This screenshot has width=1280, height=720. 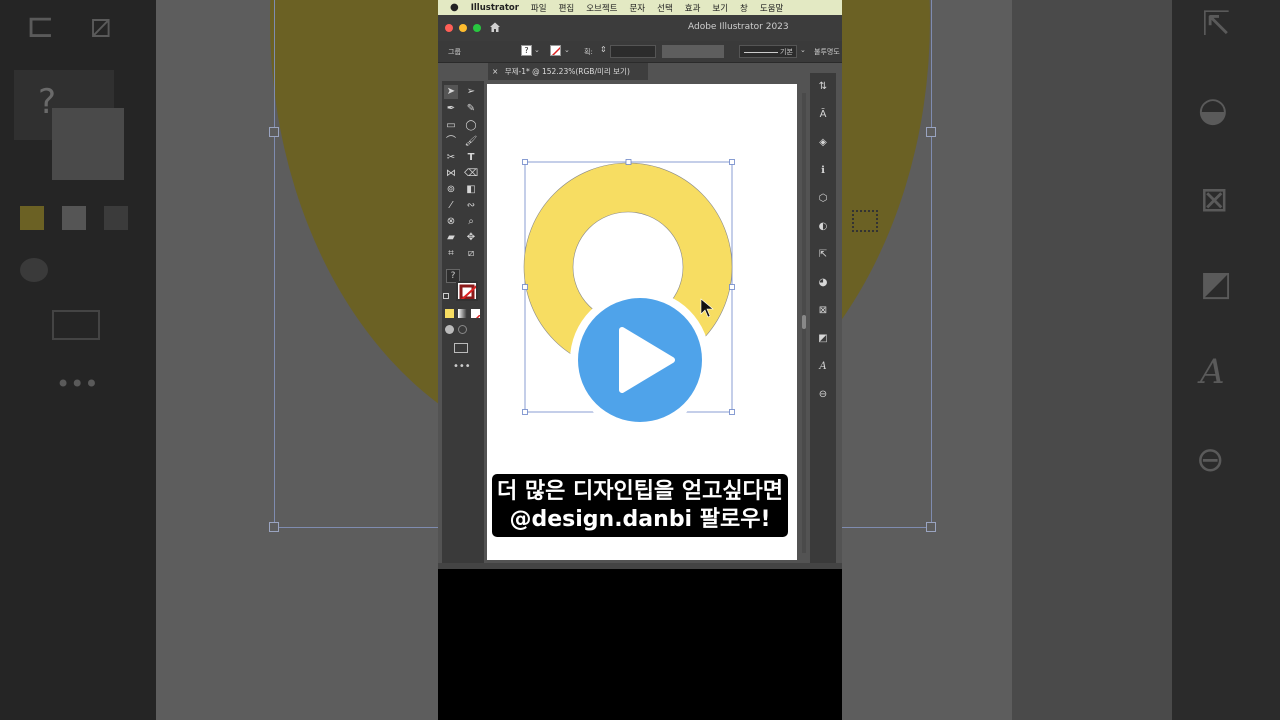 I want to click on vertical-scrollbar, so click(x=804, y=323).